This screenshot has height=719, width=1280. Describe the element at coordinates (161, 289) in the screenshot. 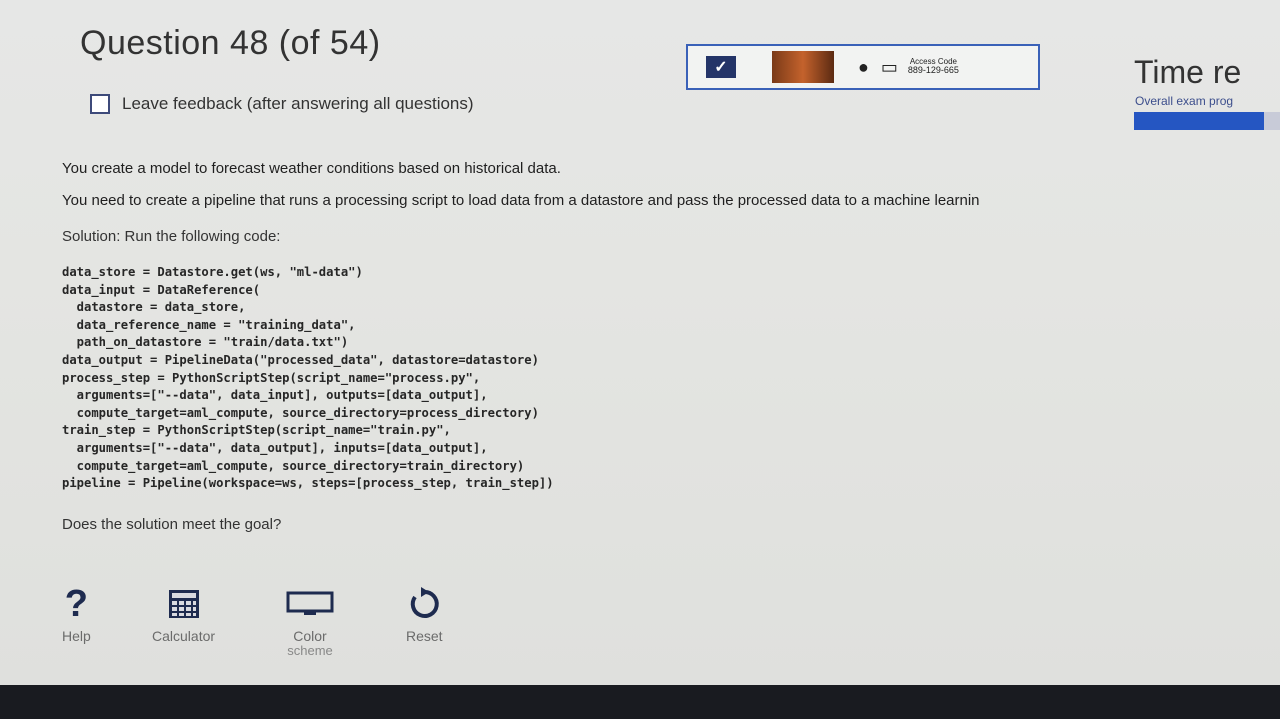

I see `code-line: data_input = DataReference(` at that location.